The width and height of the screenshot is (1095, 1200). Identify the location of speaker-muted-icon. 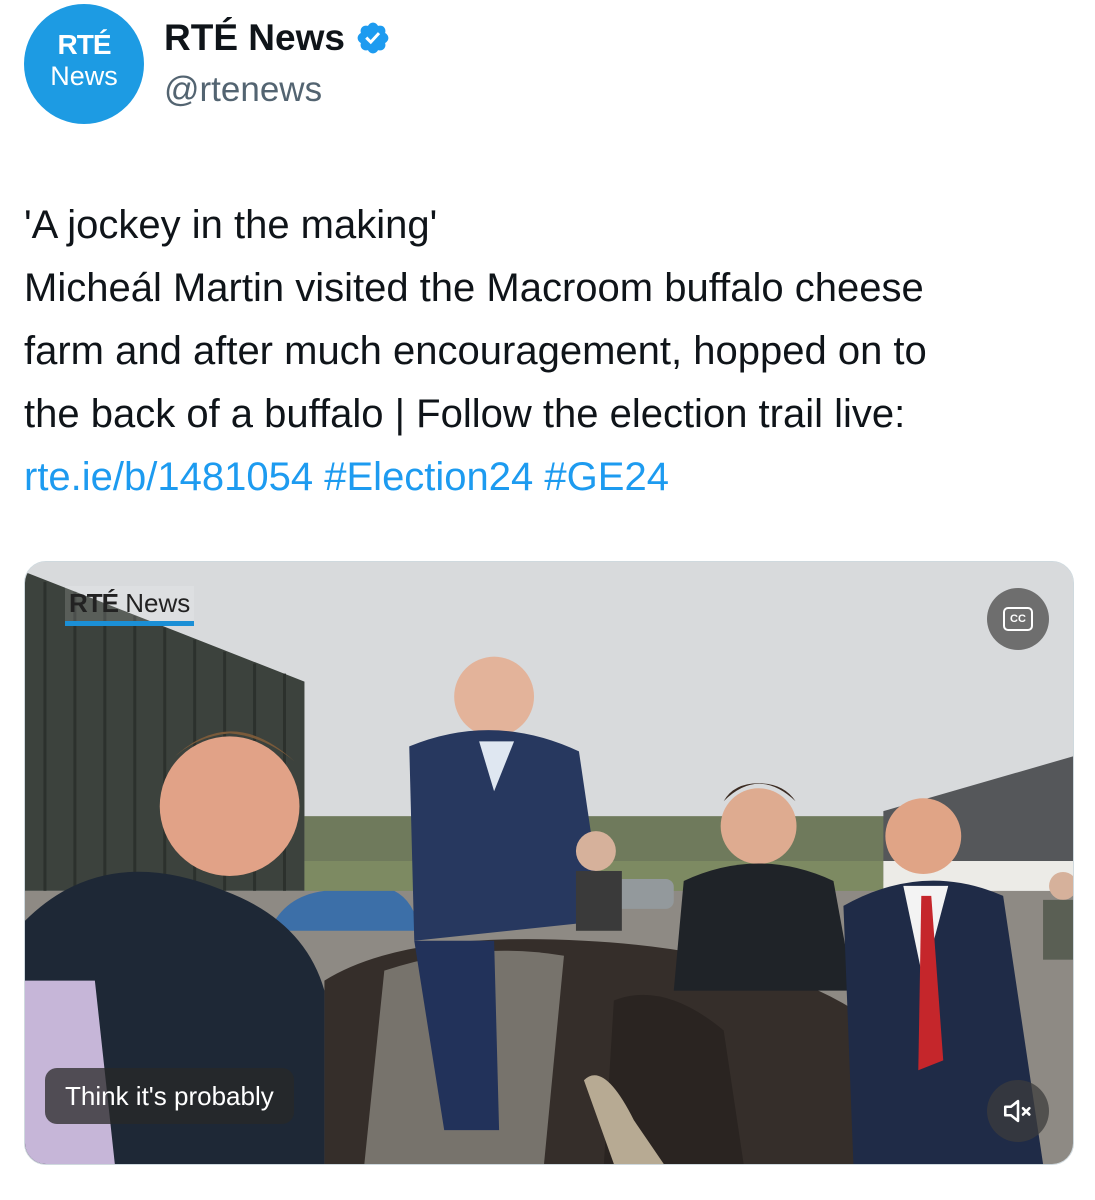
(1017, 1111).